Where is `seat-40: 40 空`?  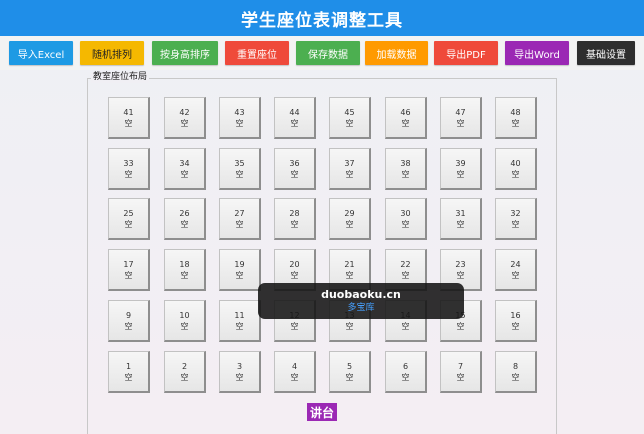 seat-40: 40 空 is located at coordinates (516, 169).